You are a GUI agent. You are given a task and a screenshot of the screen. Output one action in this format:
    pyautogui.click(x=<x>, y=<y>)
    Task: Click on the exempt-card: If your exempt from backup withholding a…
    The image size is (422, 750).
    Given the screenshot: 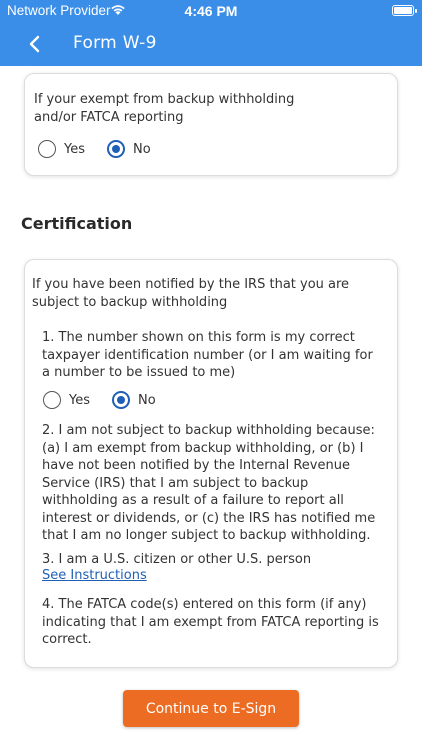 What is the action you would take?
    pyautogui.click(x=211, y=124)
    